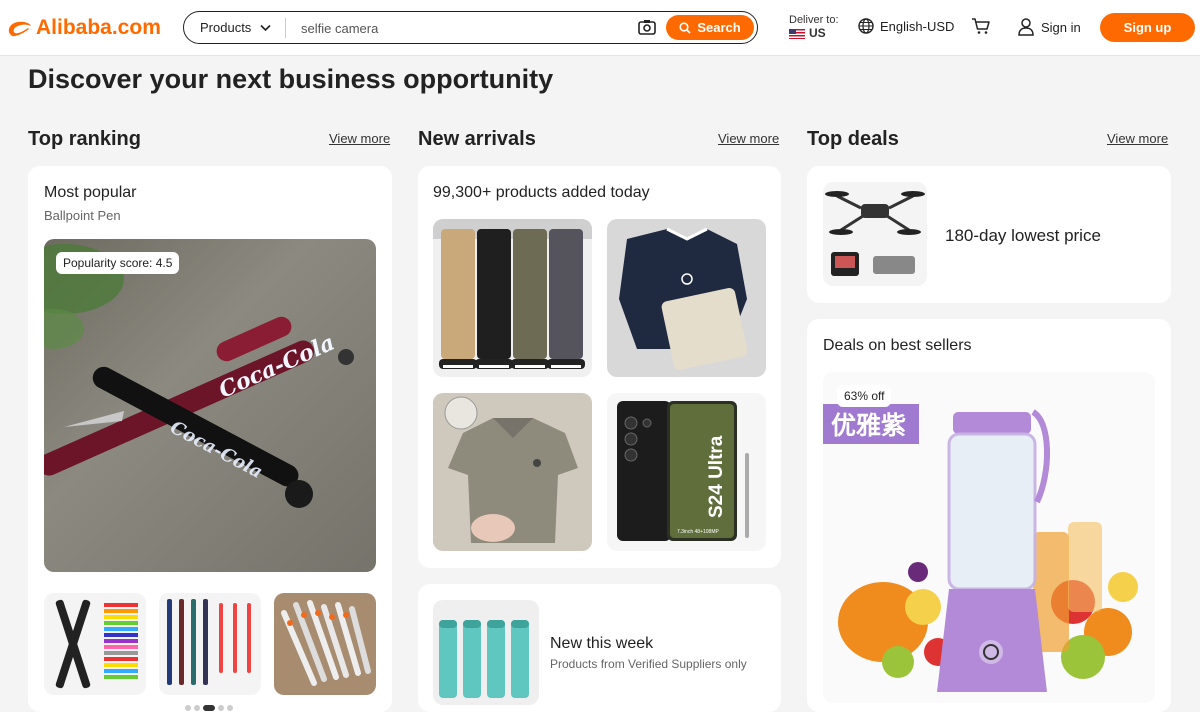  What do you see at coordinates (84, 139) in the screenshot?
I see `top-ranking-title: Top ranking` at bounding box center [84, 139].